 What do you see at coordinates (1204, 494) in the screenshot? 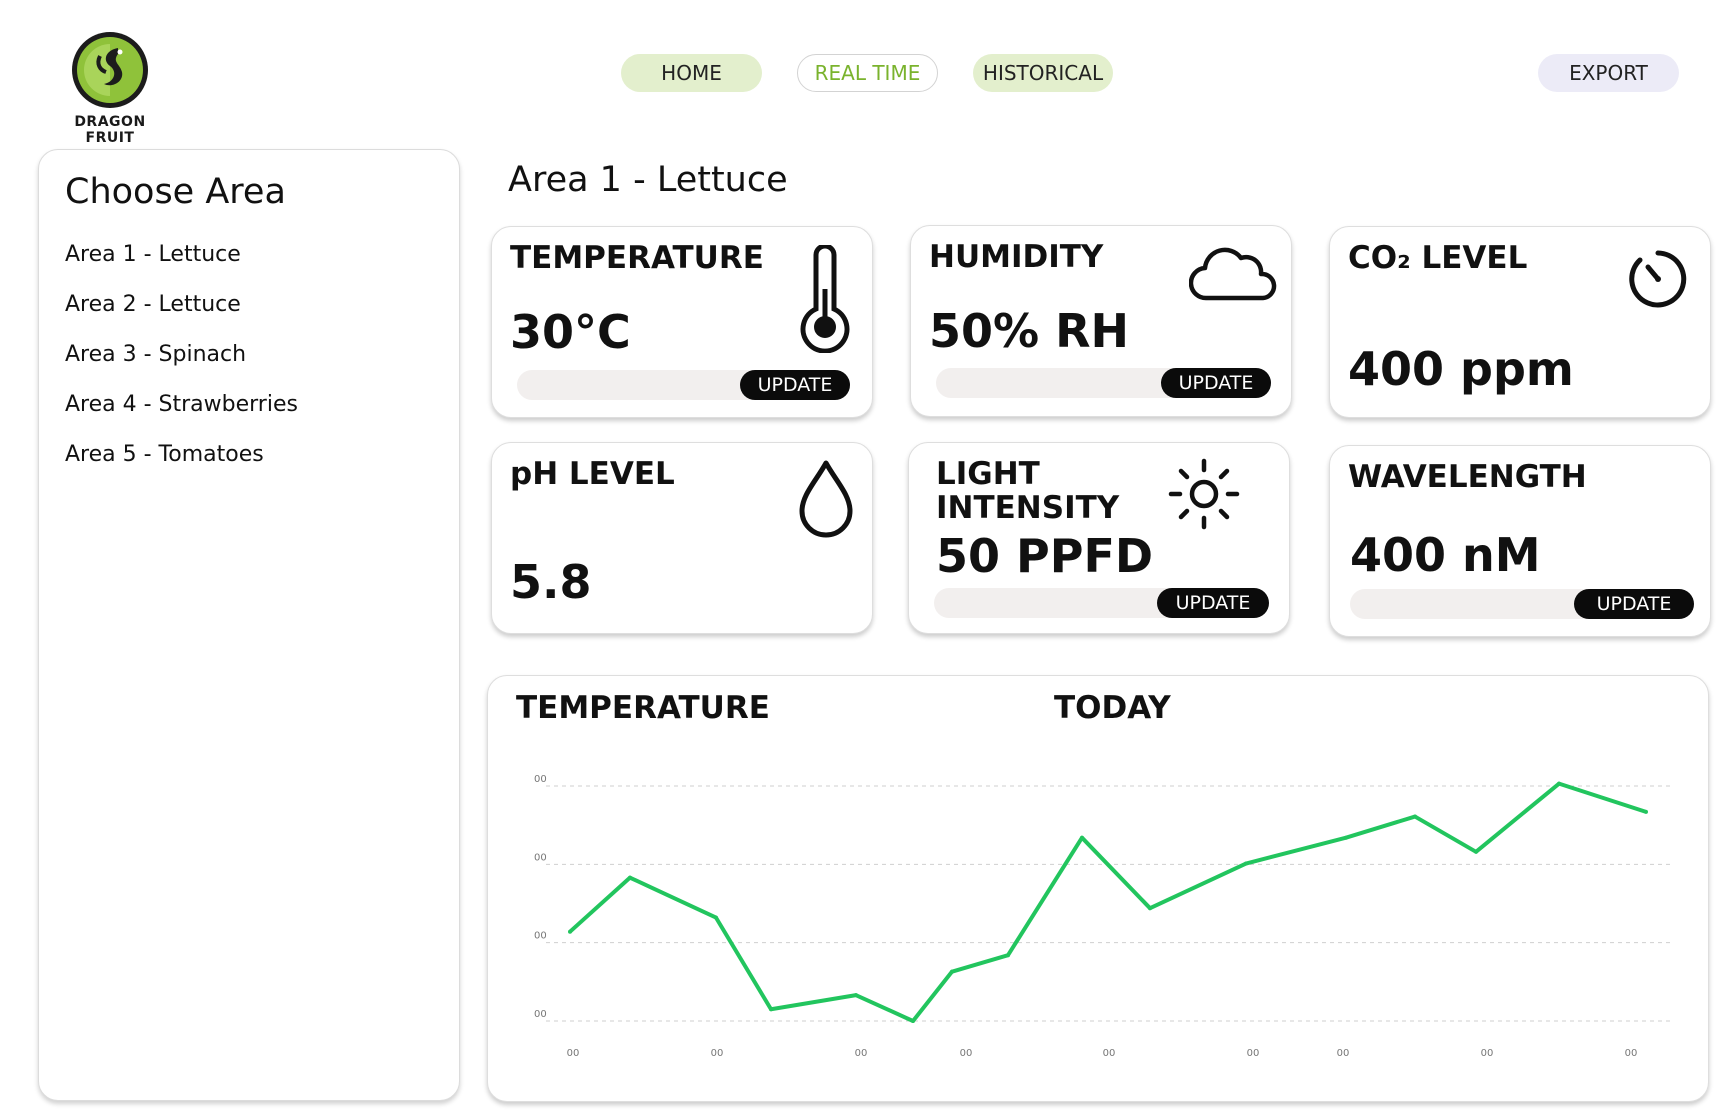
I see `sun-icon` at bounding box center [1204, 494].